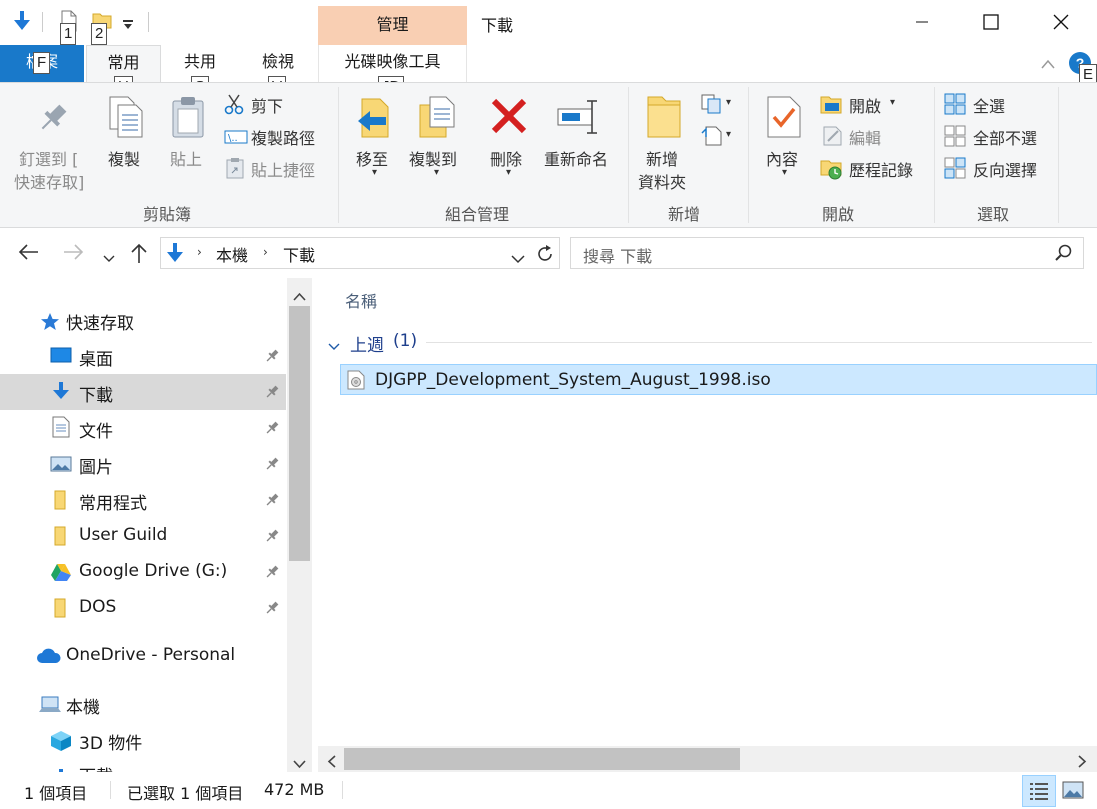 The width and height of the screenshot is (1097, 809). What do you see at coordinates (873, 137) in the screenshot?
I see `edit-button: 編輯` at bounding box center [873, 137].